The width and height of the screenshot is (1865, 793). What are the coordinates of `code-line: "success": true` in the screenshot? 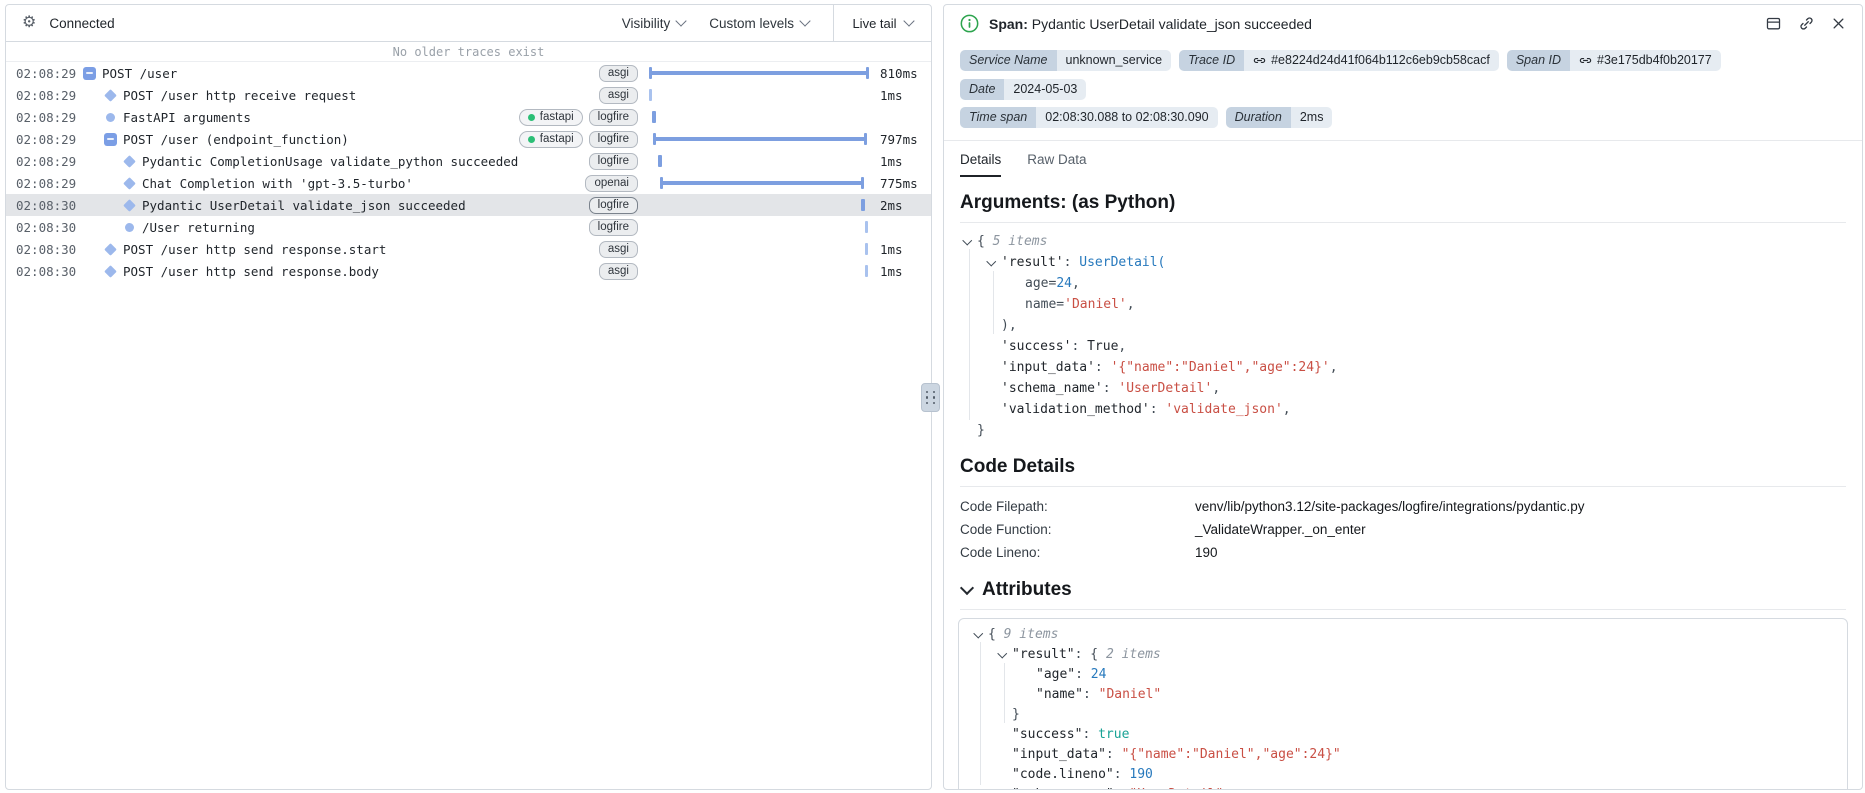 It's located at (1071, 734).